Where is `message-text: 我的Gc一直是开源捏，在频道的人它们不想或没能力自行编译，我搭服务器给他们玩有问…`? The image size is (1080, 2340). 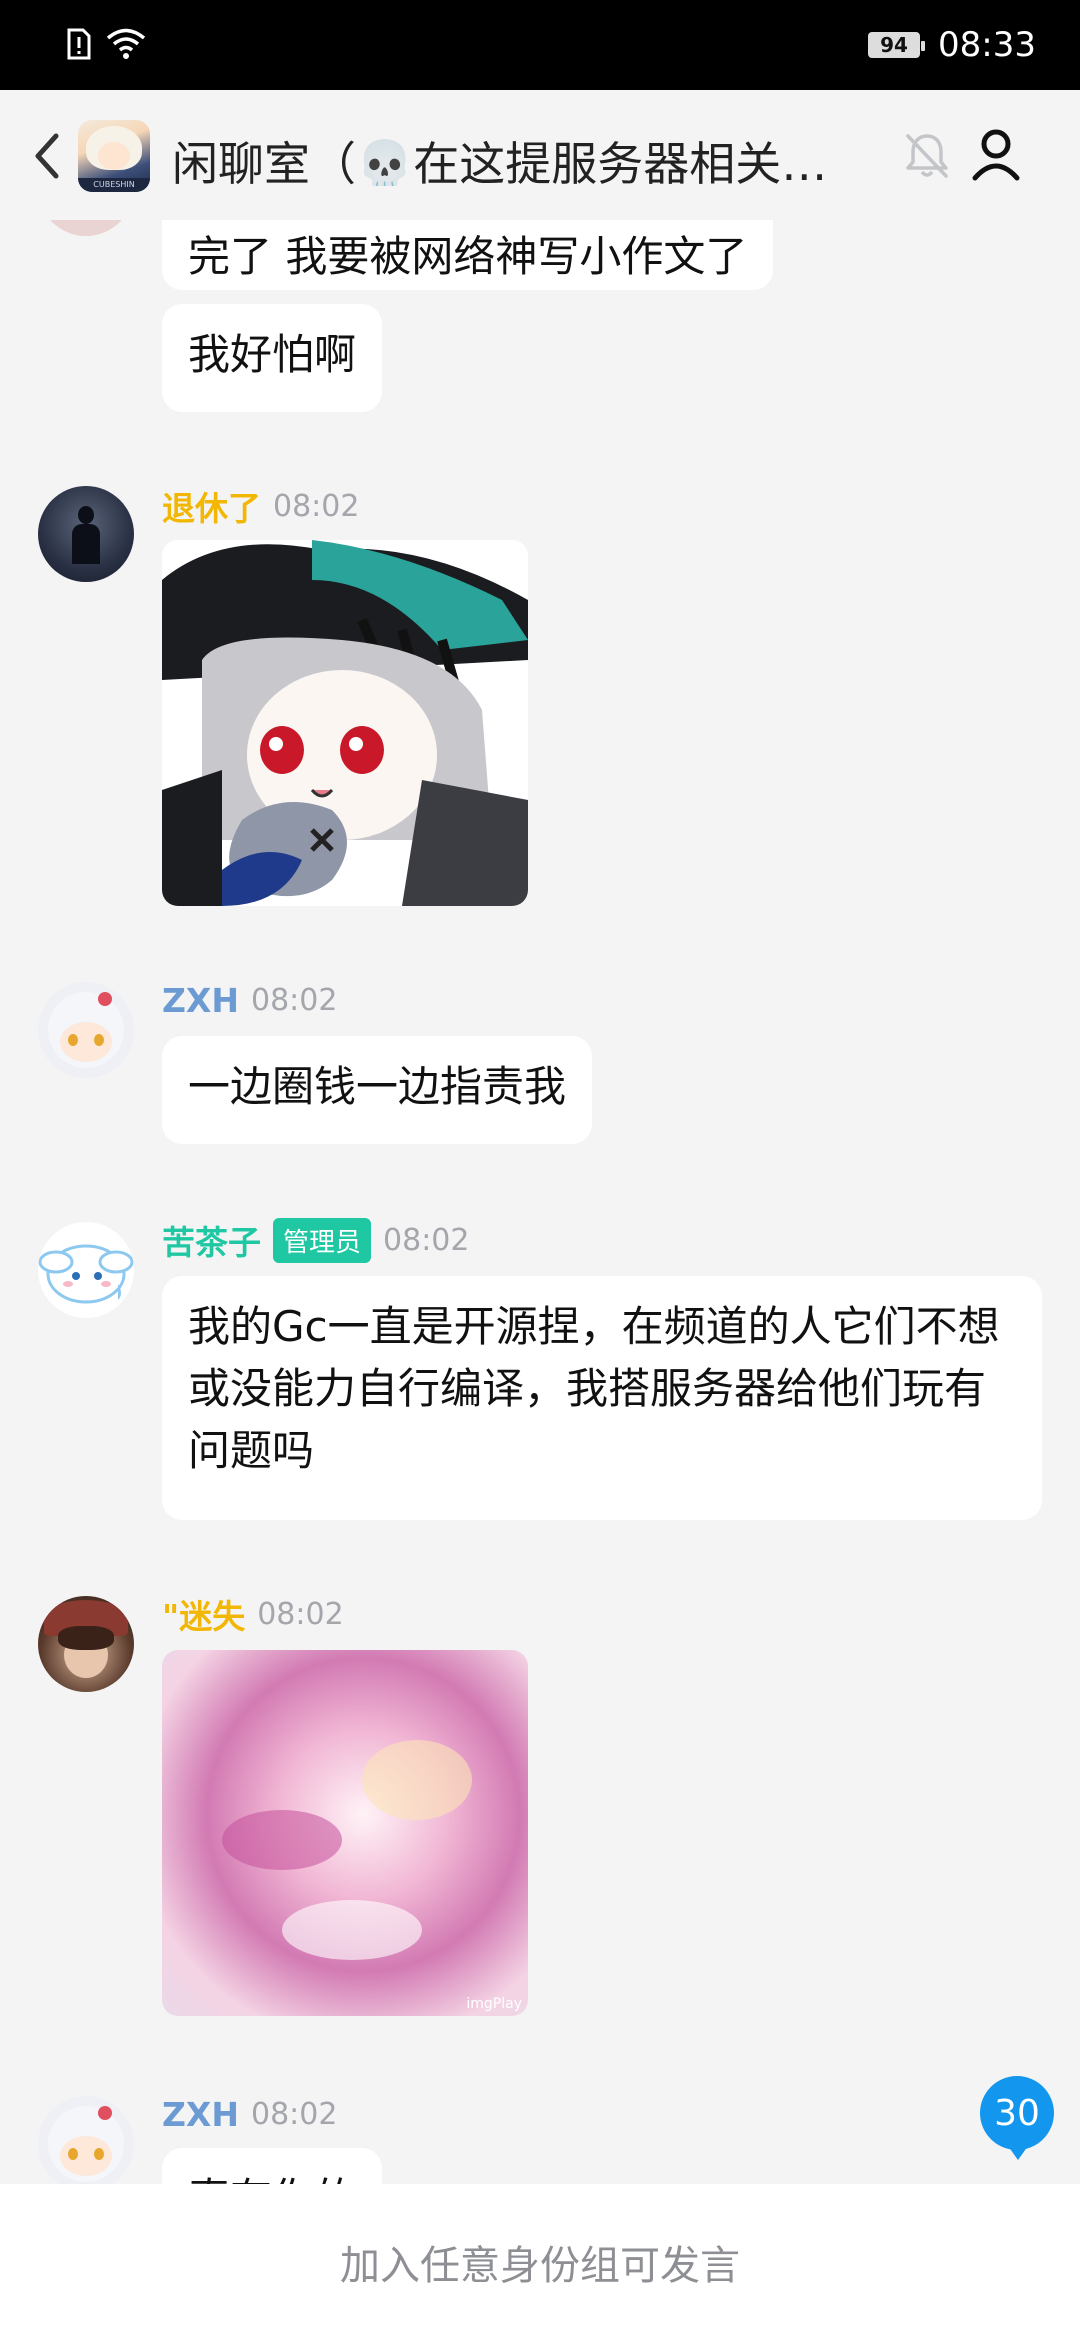
message-text: 我的Gc一直是开源捏，在频道的人它们不想或没能力自行编译，我搭服务器给他们玩有问… is located at coordinates (594, 1388).